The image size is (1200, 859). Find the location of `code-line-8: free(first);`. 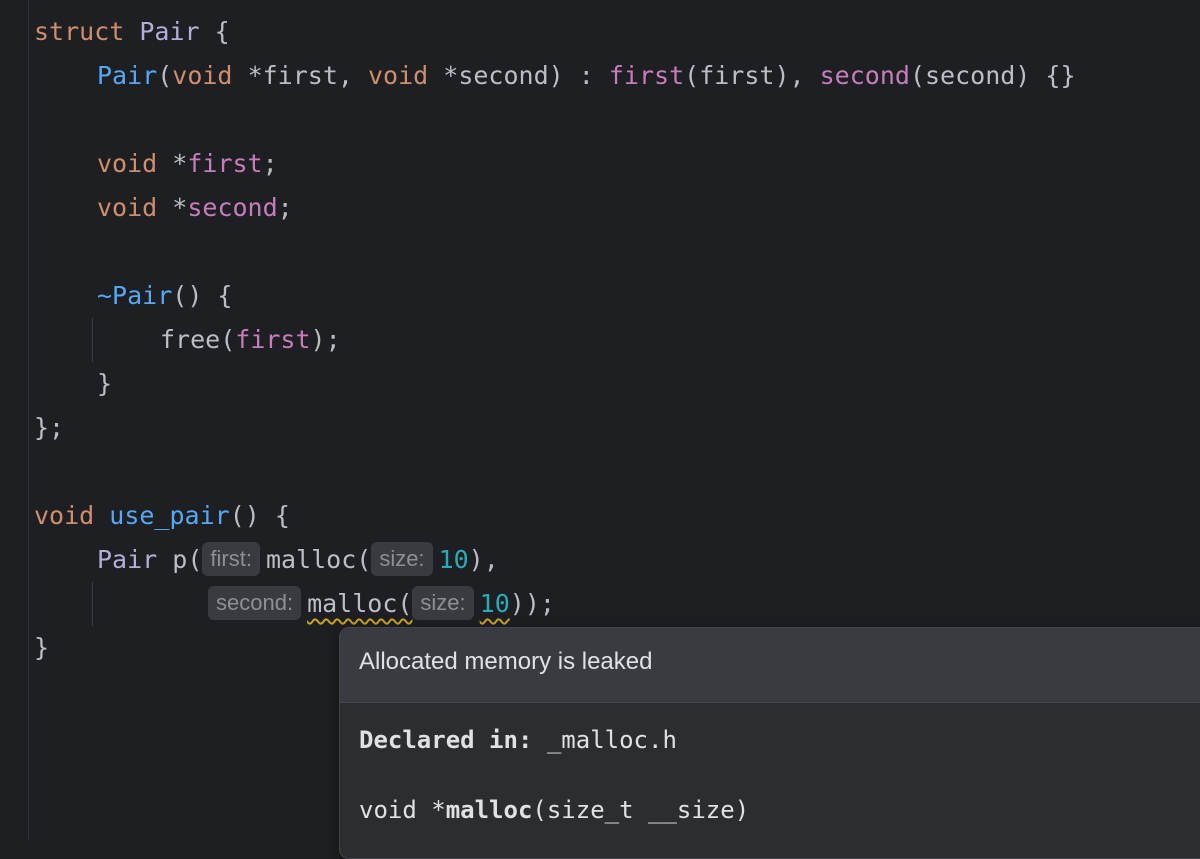

code-line-8: free(first); is located at coordinates (250, 340).